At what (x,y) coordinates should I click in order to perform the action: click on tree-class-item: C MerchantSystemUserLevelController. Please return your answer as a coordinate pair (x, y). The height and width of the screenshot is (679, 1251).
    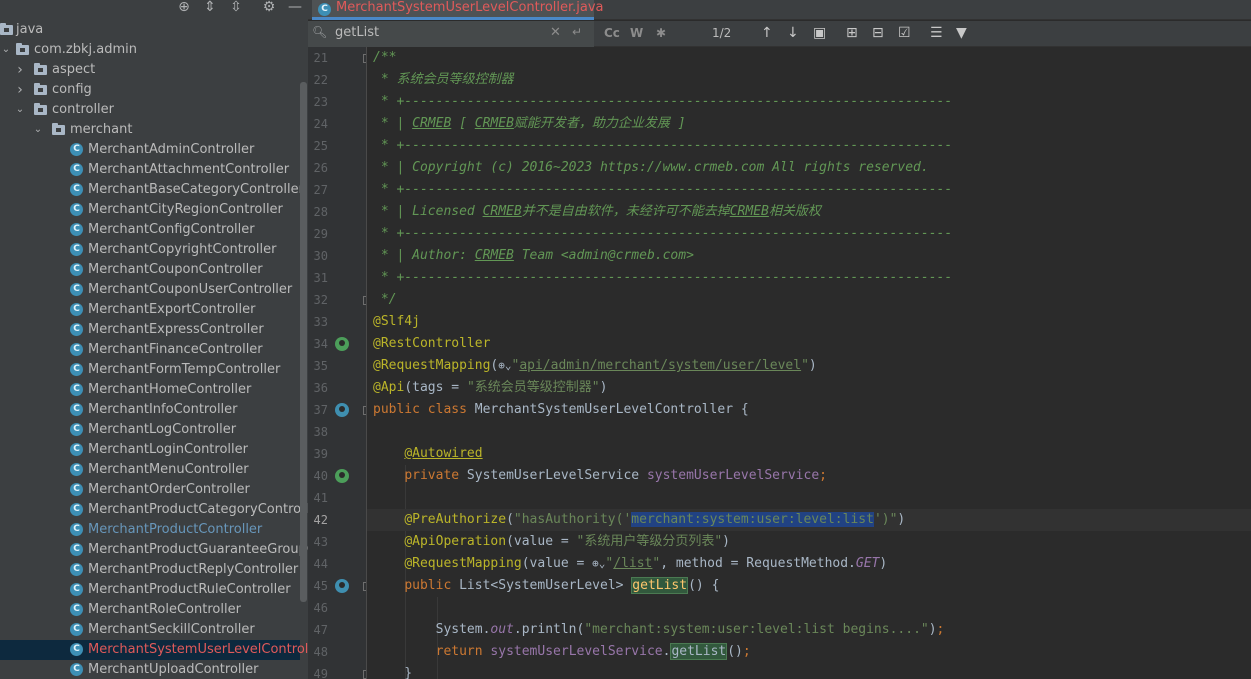
    Looking at the image, I should click on (154, 650).